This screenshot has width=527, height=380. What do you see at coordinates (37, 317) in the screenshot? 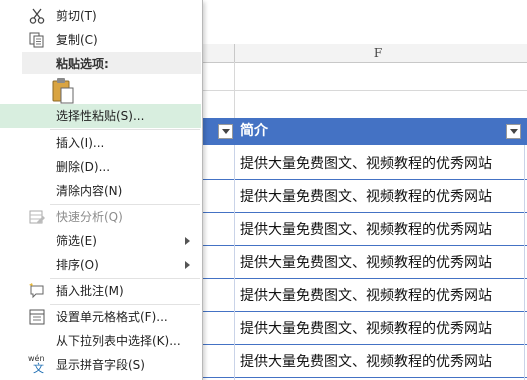
I see `format-cells-icon` at bounding box center [37, 317].